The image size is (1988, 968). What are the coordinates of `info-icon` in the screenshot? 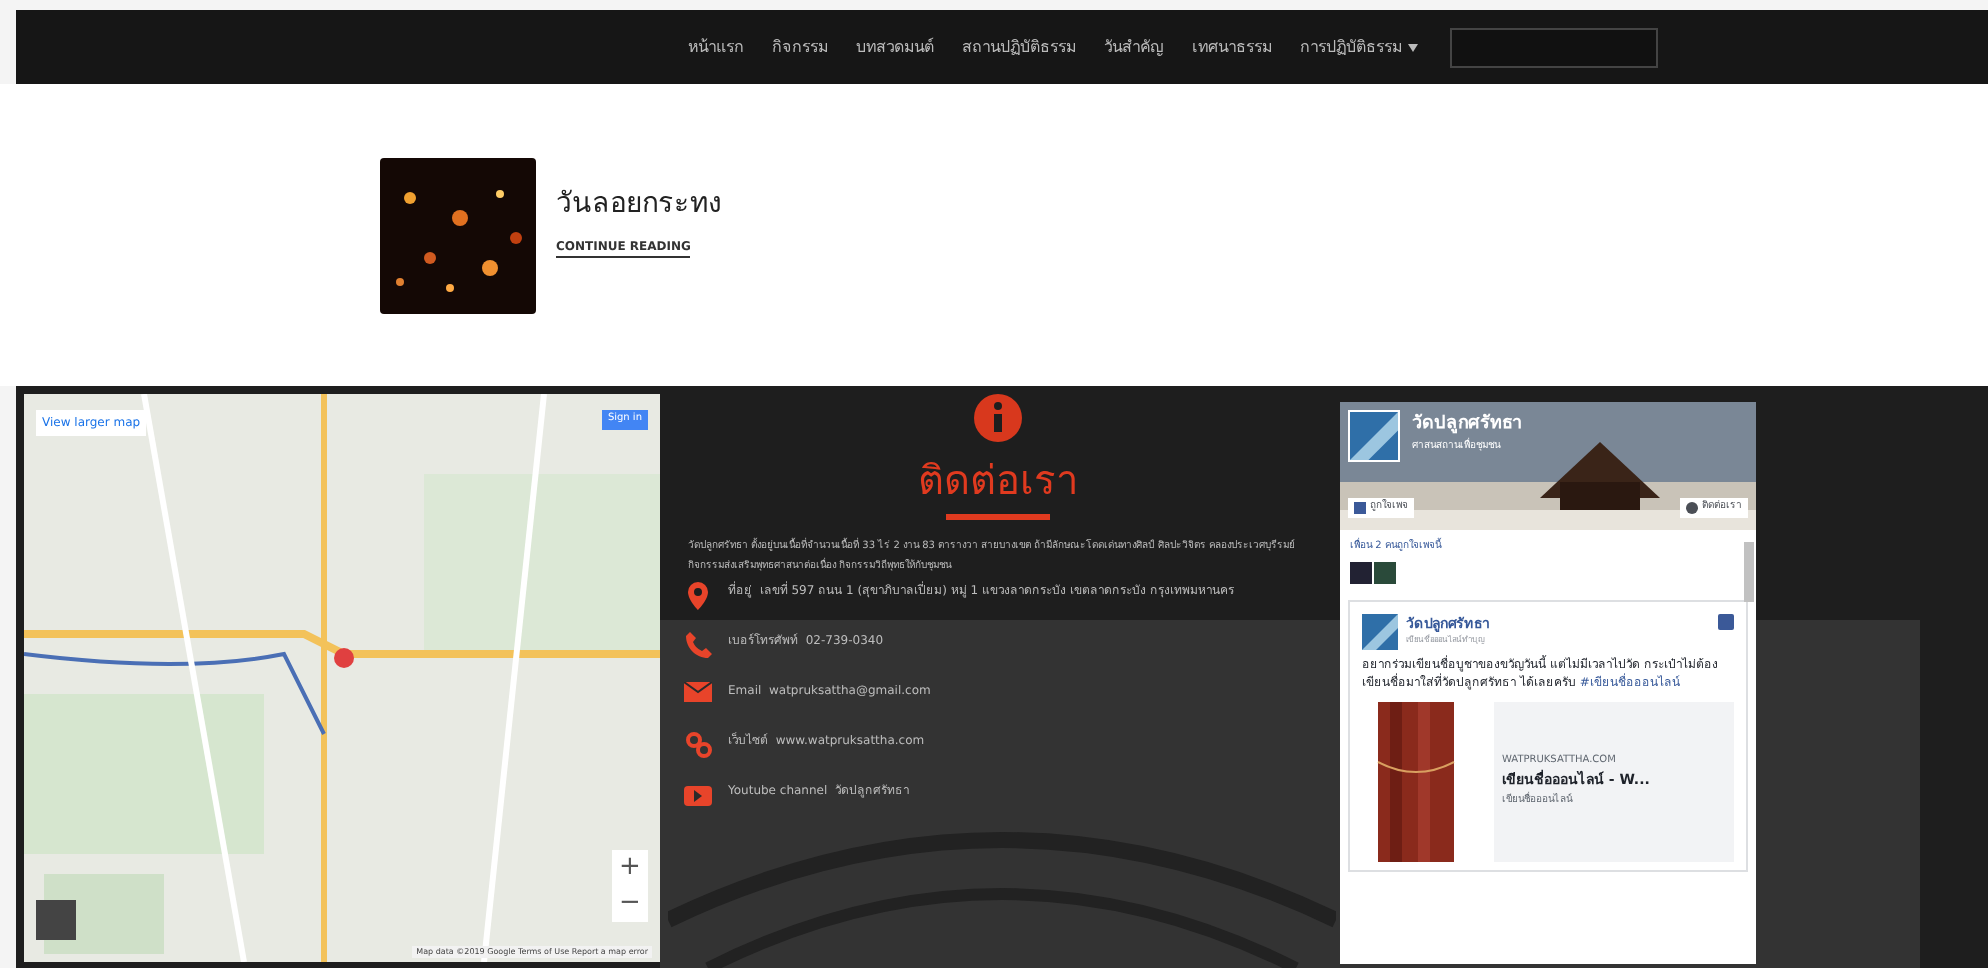 It's located at (998, 418).